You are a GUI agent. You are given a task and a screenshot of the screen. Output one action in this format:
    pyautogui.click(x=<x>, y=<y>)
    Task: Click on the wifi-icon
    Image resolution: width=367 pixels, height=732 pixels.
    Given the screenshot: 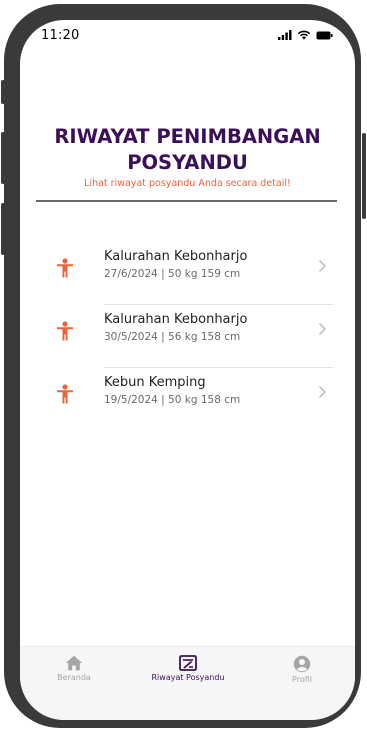 What is the action you would take?
    pyautogui.click(x=304, y=35)
    